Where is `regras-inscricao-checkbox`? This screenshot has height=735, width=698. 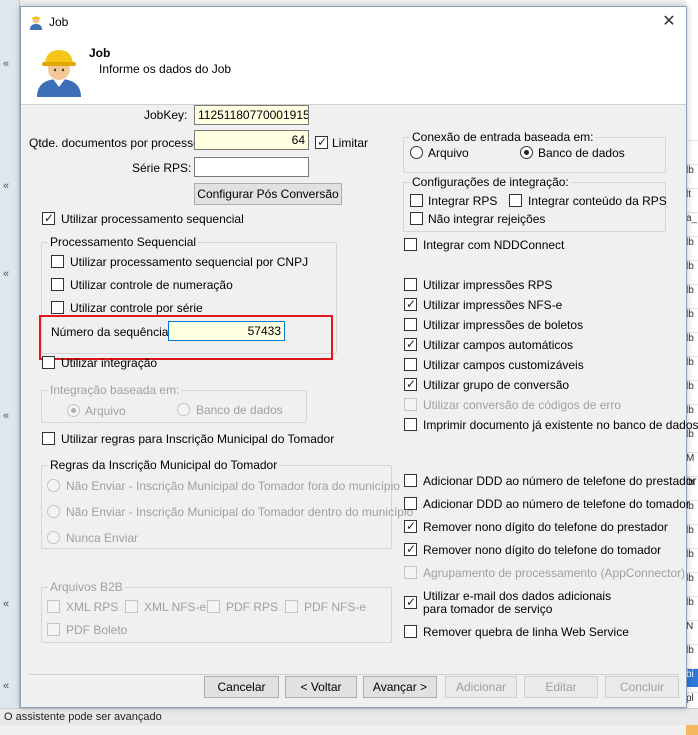
regras-inscricao-checkbox is located at coordinates (48, 438).